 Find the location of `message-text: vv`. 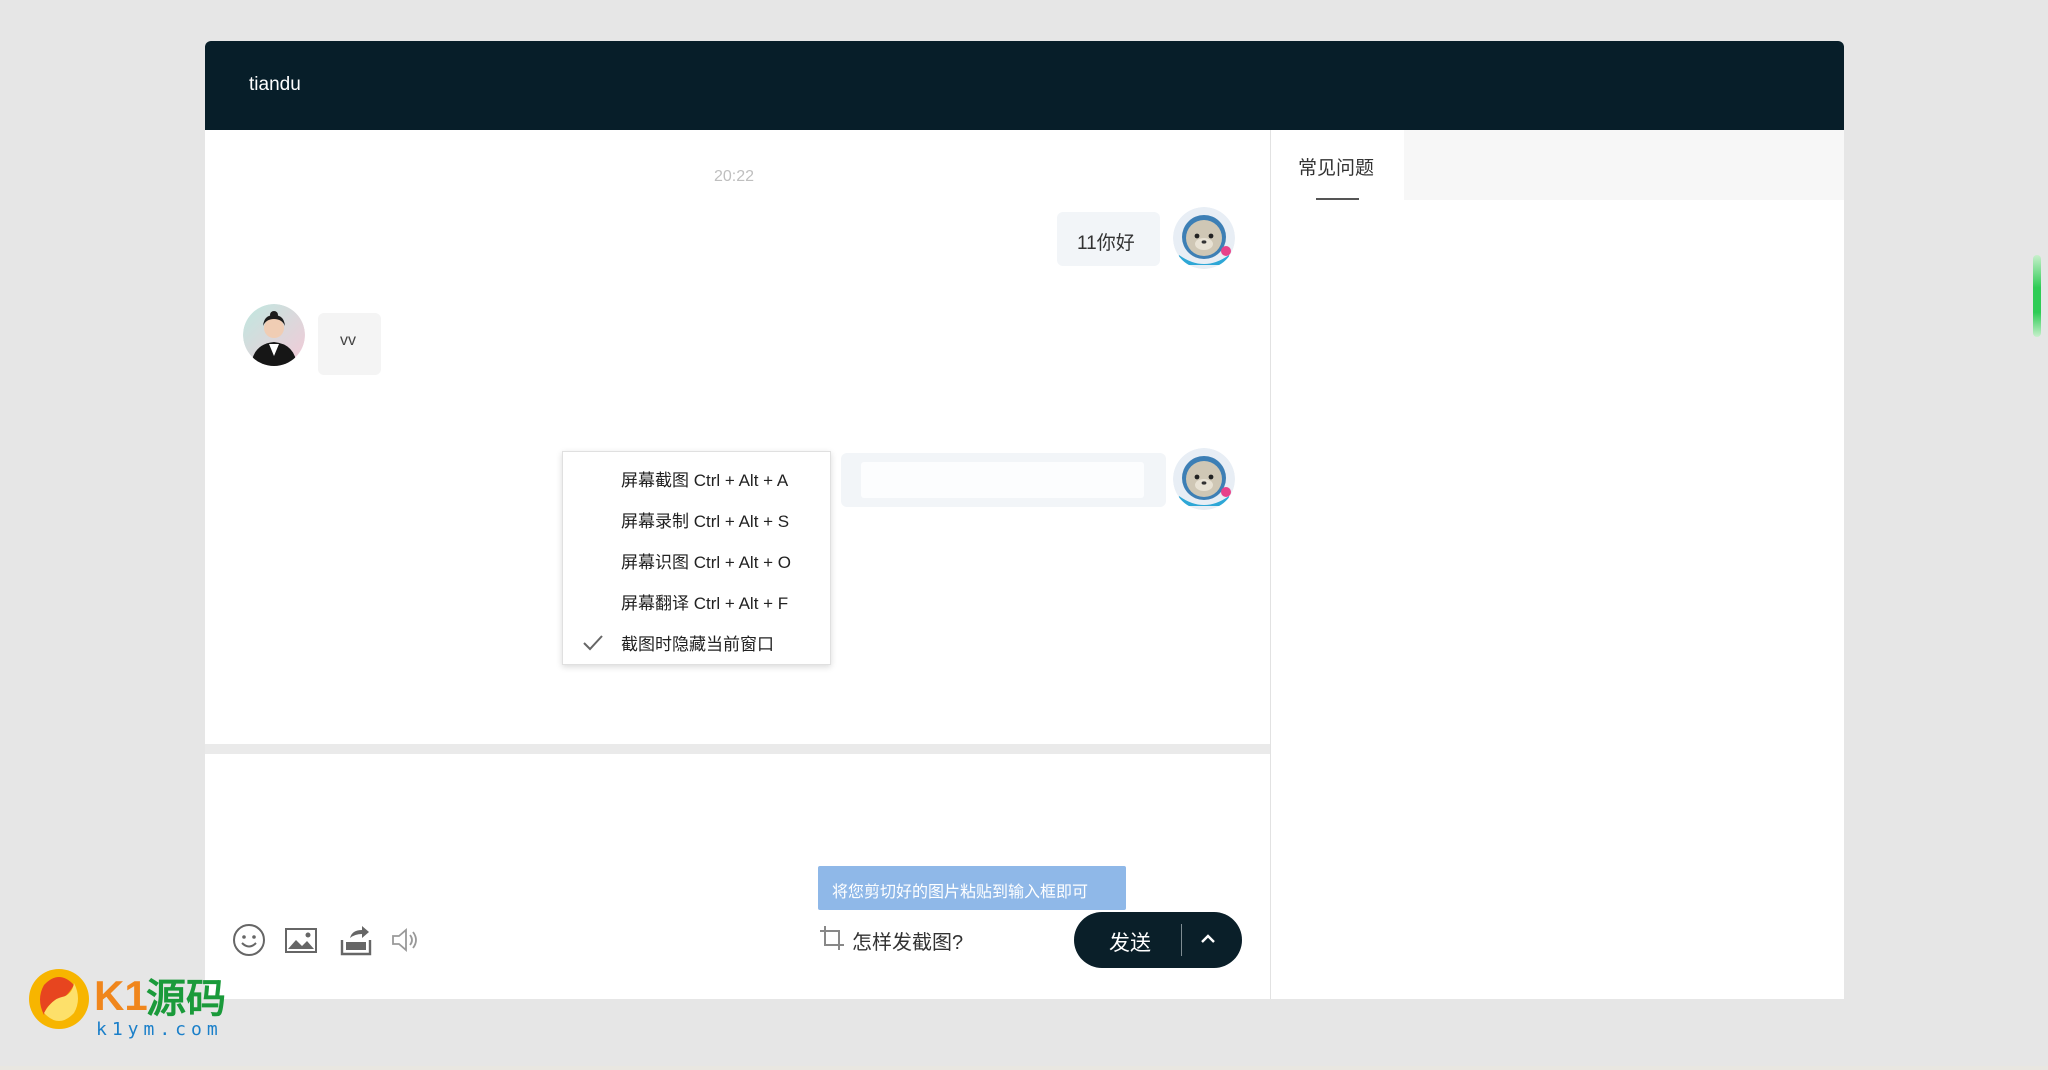

message-text: vv is located at coordinates (348, 340).